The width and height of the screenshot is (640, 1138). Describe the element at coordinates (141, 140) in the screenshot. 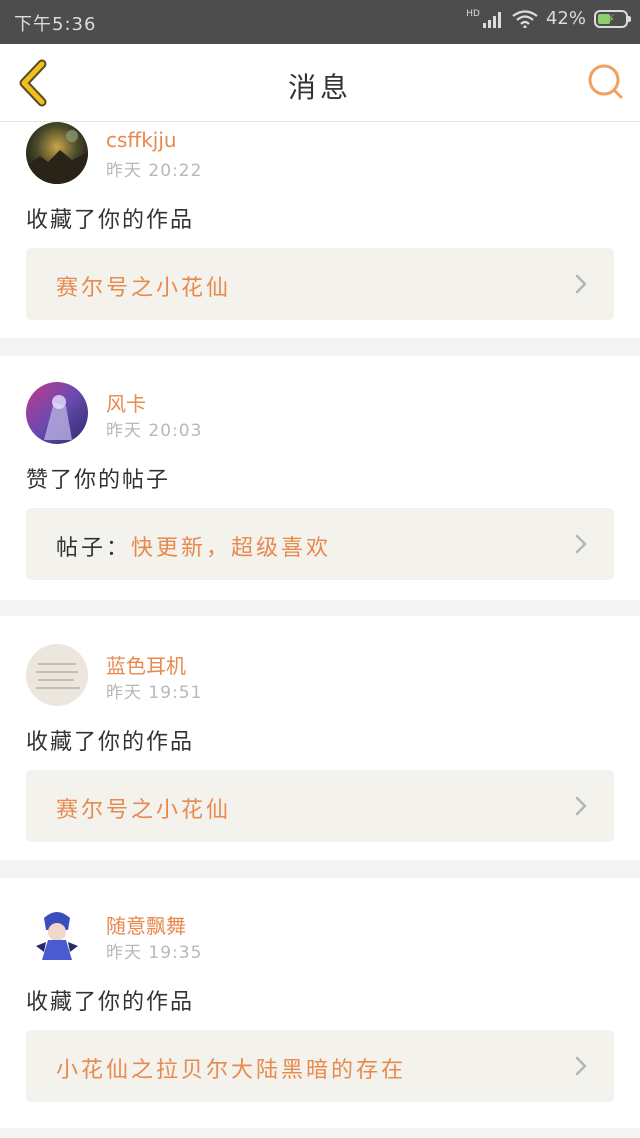

I see `username: csffkjju` at that location.